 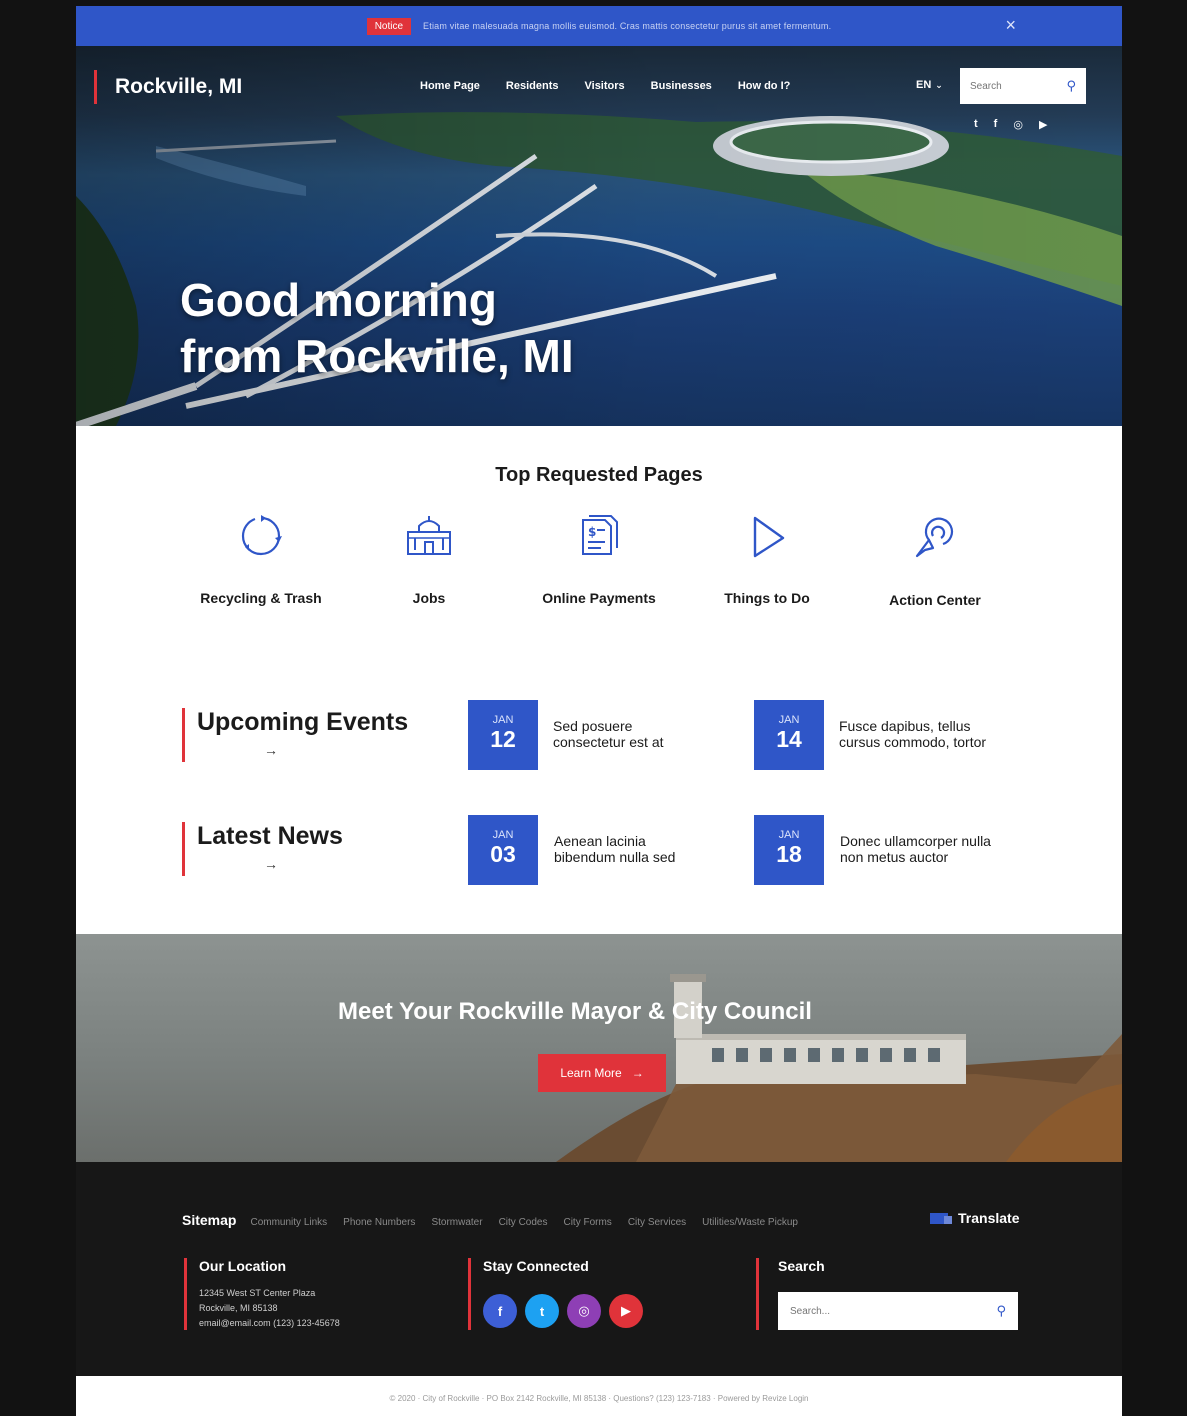 What do you see at coordinates (839, 1068) in the screenshot?
I see `mayor-photo` at bounding box center [839, 1068].